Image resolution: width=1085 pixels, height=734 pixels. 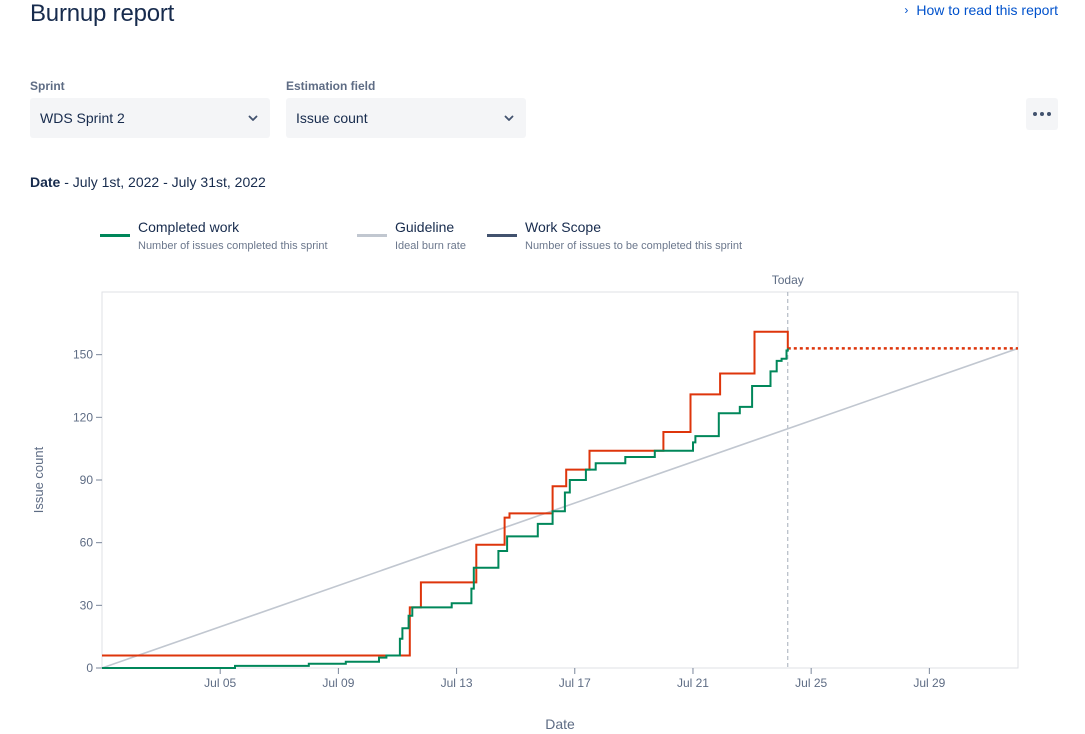 What do you see at coordinates (83, 417) in the screenshot?
I see `y-tick-label: 120` at bounding box center [83, 417].